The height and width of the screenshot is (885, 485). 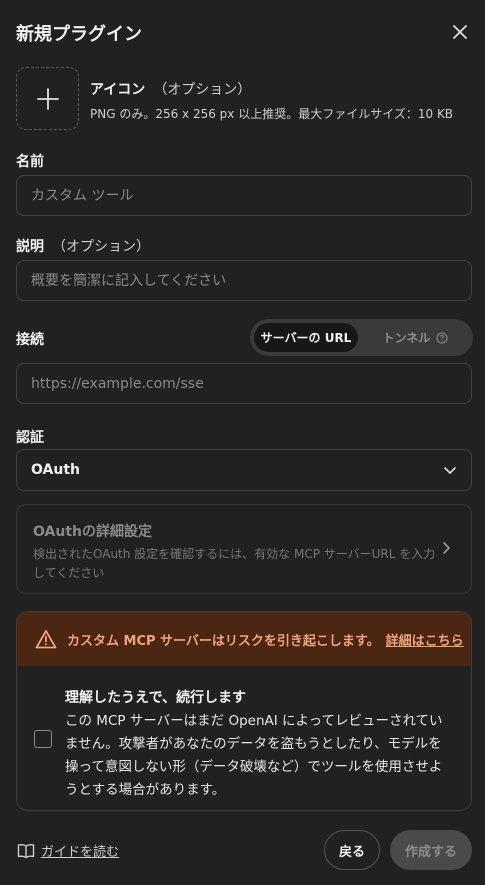 I want to click on help-icon, so click(x=442, y=338).